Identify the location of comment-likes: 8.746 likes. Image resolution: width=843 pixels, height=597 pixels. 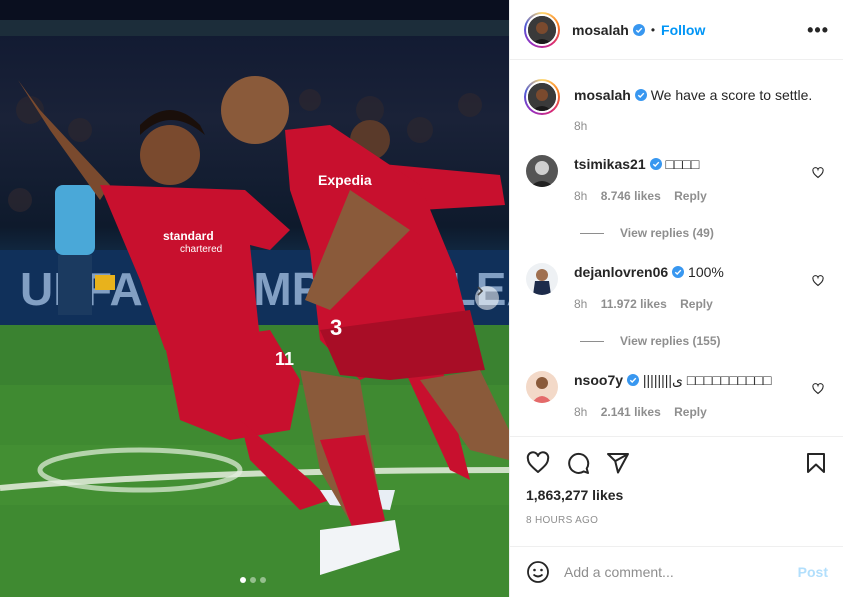
(631, 196).